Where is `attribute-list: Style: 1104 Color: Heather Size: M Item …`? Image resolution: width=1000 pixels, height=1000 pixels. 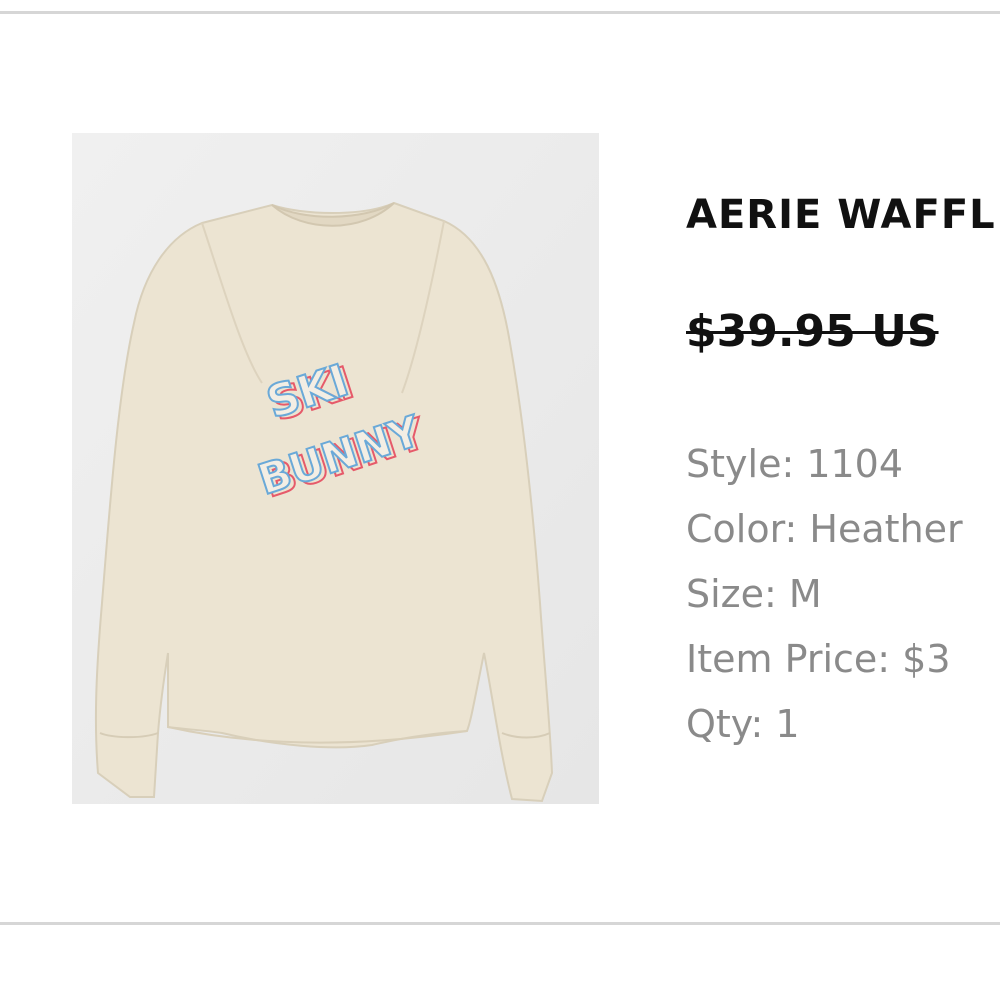
attribute-list: Style: 1104 Color: Heather Size: M Item … is located at coordinates (824, 594).